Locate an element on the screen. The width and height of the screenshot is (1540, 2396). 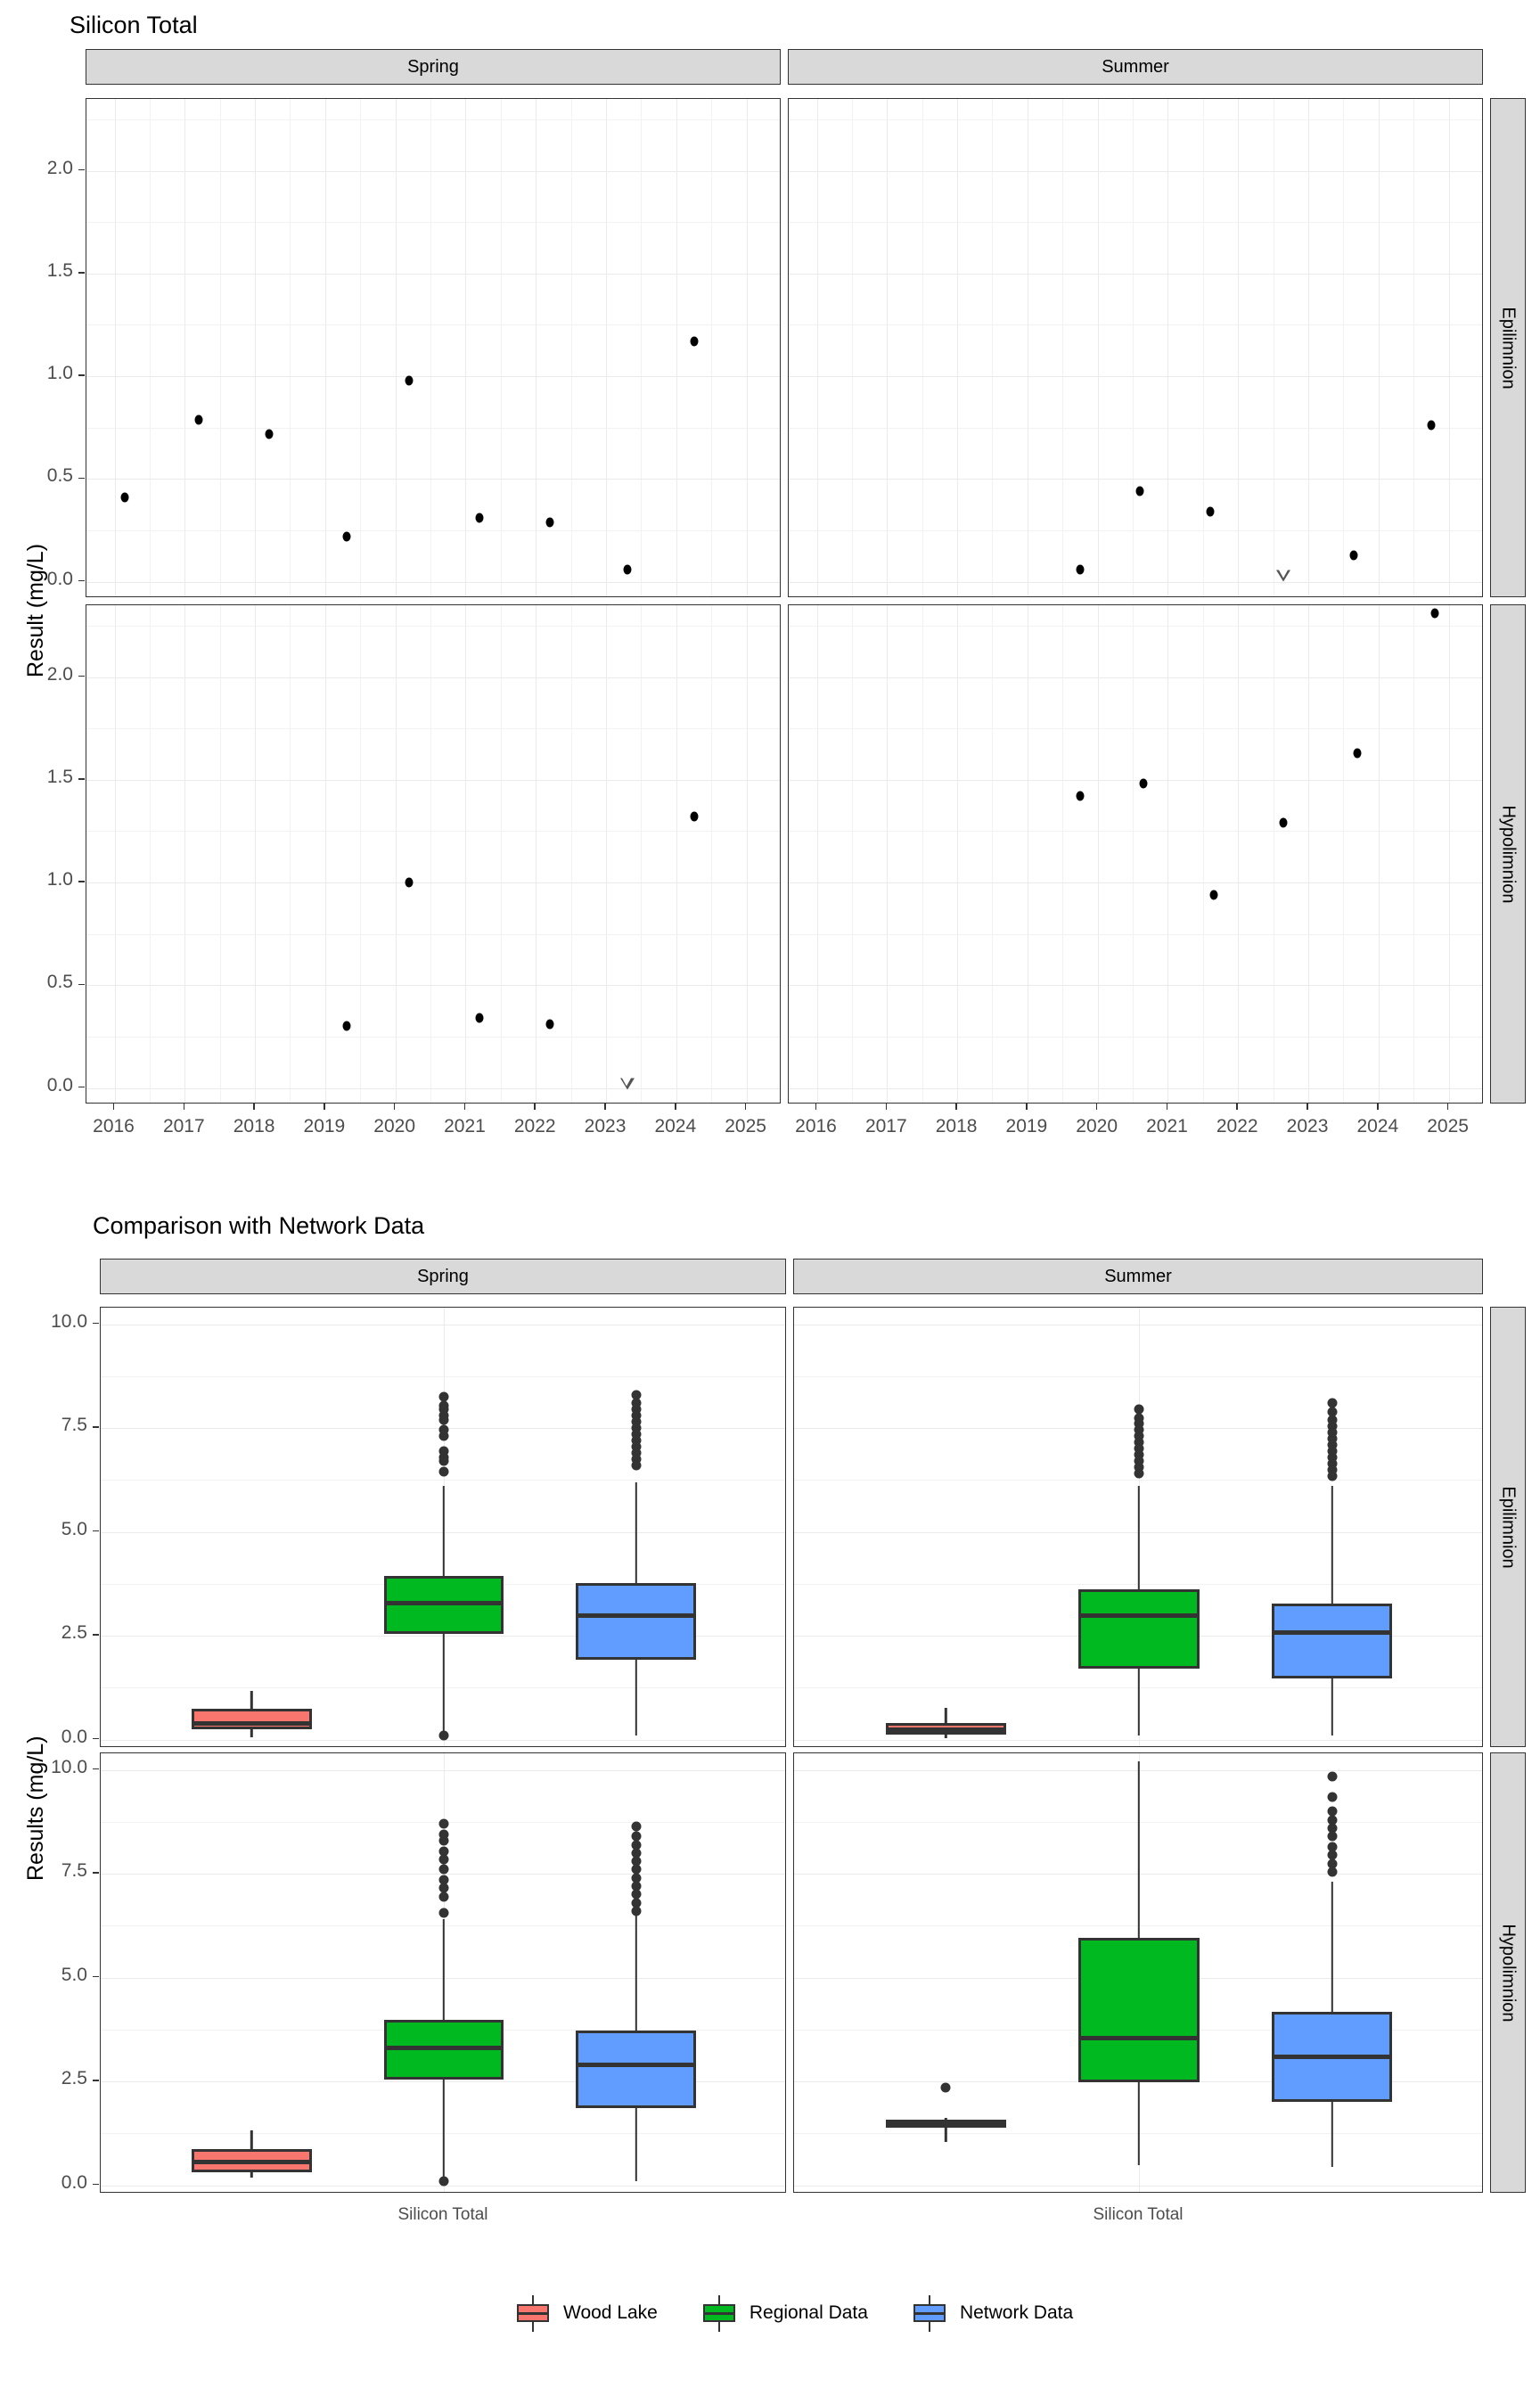
x-axis-tick-label: 2024 is located at coordinates (675, 1126).